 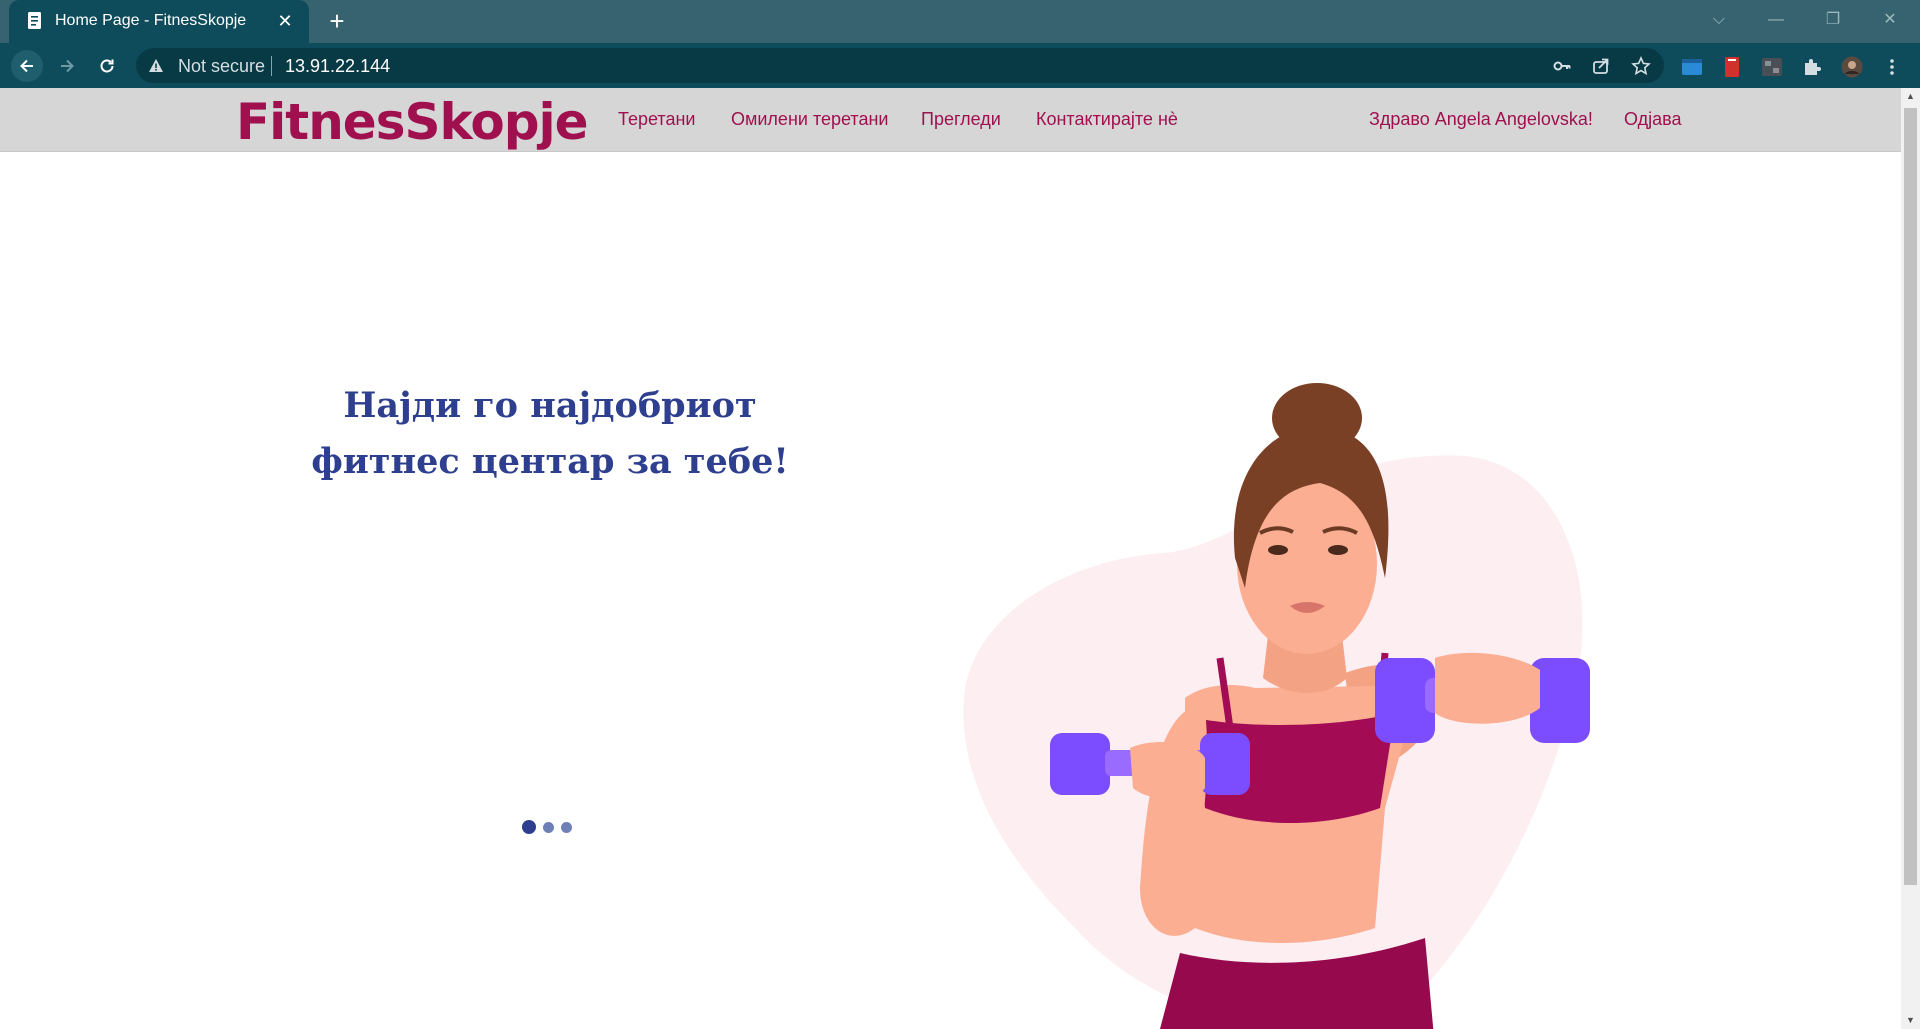 I want to click on page-scrollbar: ▲ ▼, so click(x=1910, y=558).